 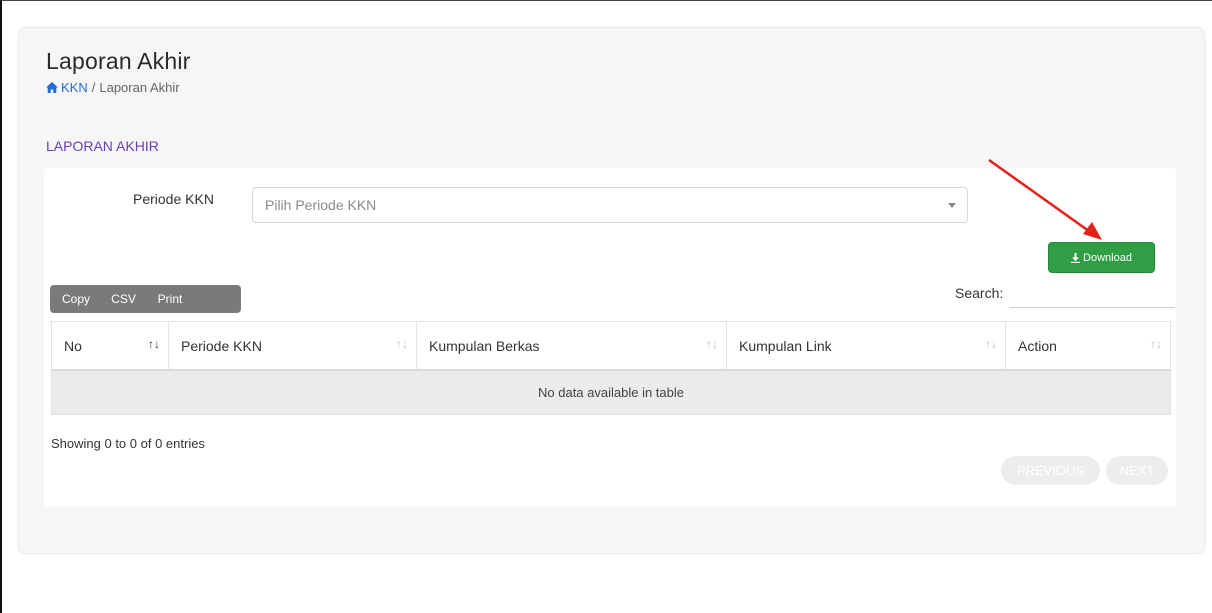 What do you see at coordinates (572, 345) in the screenshot?
I see `column-header-kumpulan-berkas: Kumpulan Berkas ↑↓` at bounding box center [572, 345].